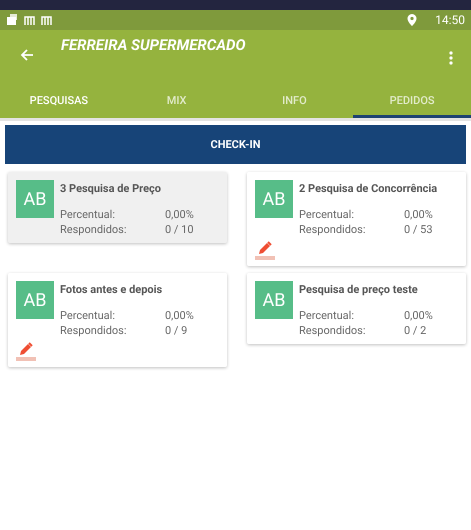  What do you see at coordinates (27, 55) in the screenshot?
I see `back-arrow-icon` at bounding box center [27, 55].